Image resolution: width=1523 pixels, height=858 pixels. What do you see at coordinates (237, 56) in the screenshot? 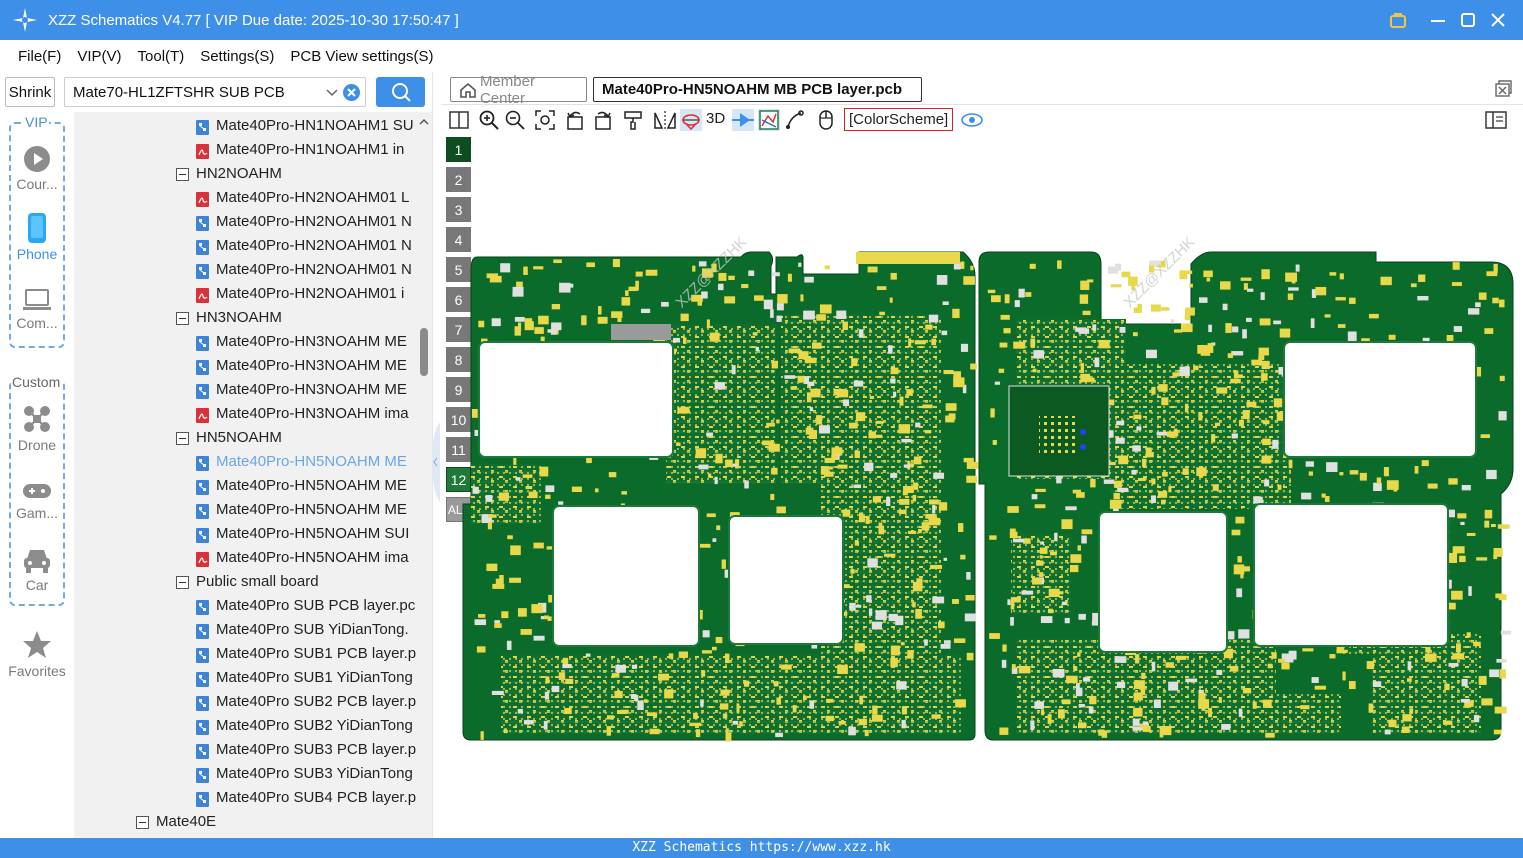
I see `menu-settings: Settings(S)` at bounding box center [237, 56].